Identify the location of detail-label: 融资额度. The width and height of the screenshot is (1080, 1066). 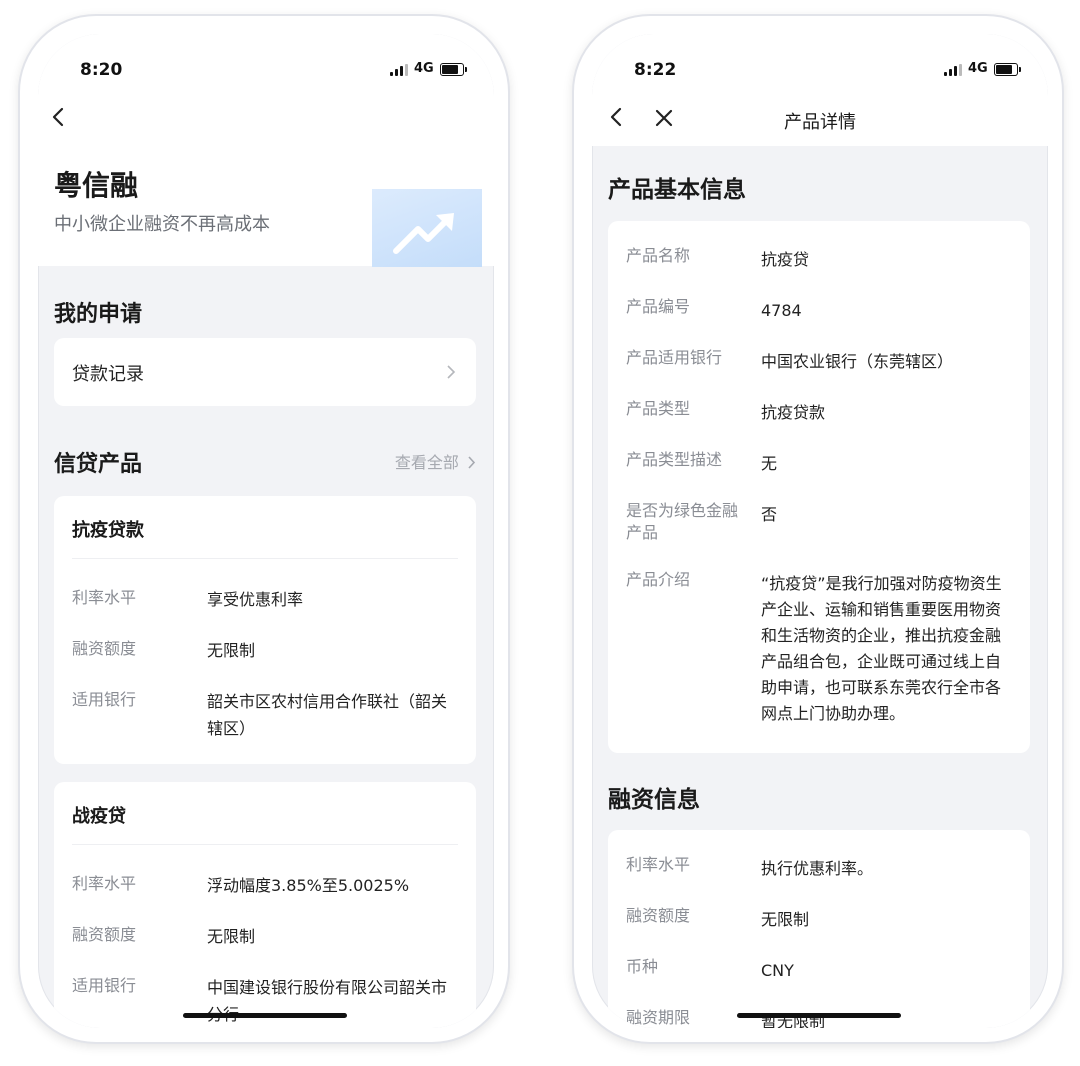
(658, 915).